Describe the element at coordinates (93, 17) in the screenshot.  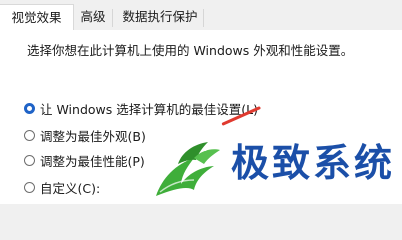
I see `tab-advanced: 高级` at that location.